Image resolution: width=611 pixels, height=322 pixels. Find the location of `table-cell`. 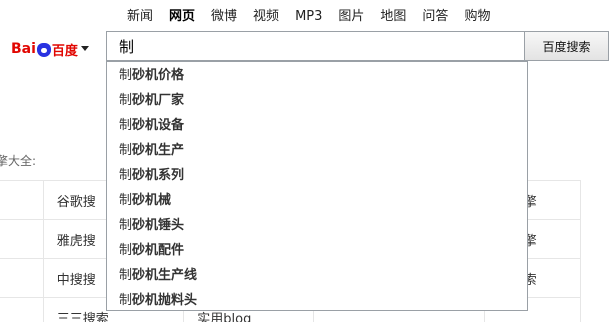

table-cell is located at coordinates (22, 309).